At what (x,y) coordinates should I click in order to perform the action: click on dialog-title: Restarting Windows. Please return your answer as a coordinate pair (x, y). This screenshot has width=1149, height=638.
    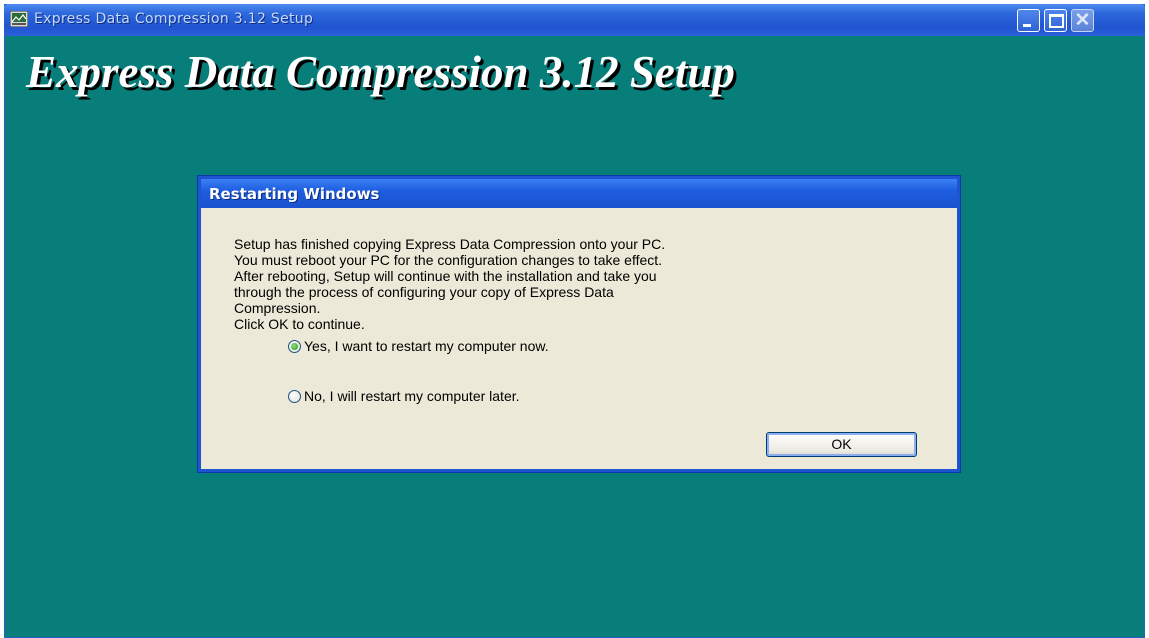
    Looking at the image, I should click on (294, 194).